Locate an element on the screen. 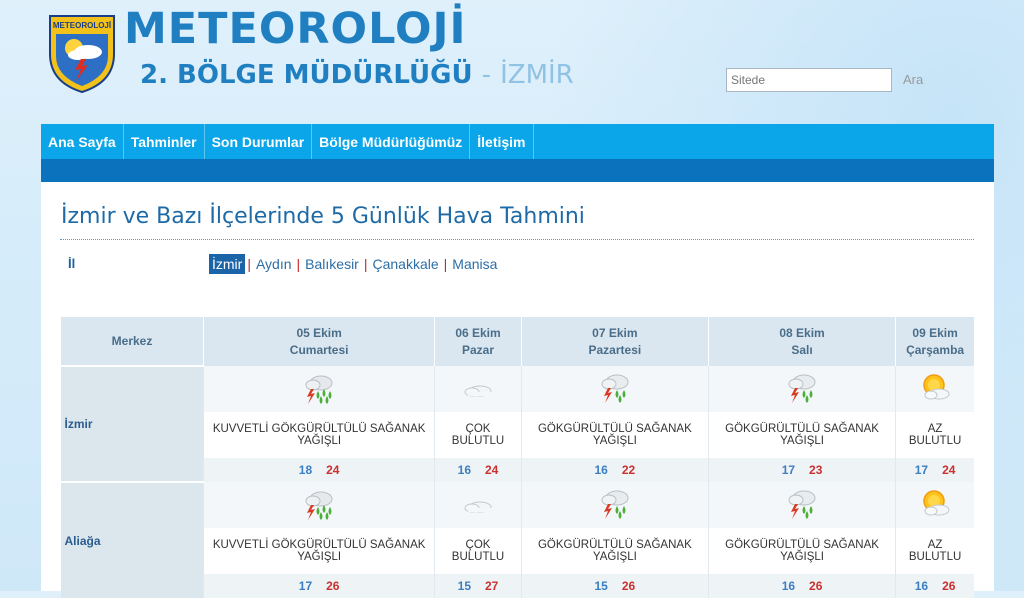 This screenshot has width=1024, height=598. province-link-izmir: İzmir is located at coordinates (227, 264).